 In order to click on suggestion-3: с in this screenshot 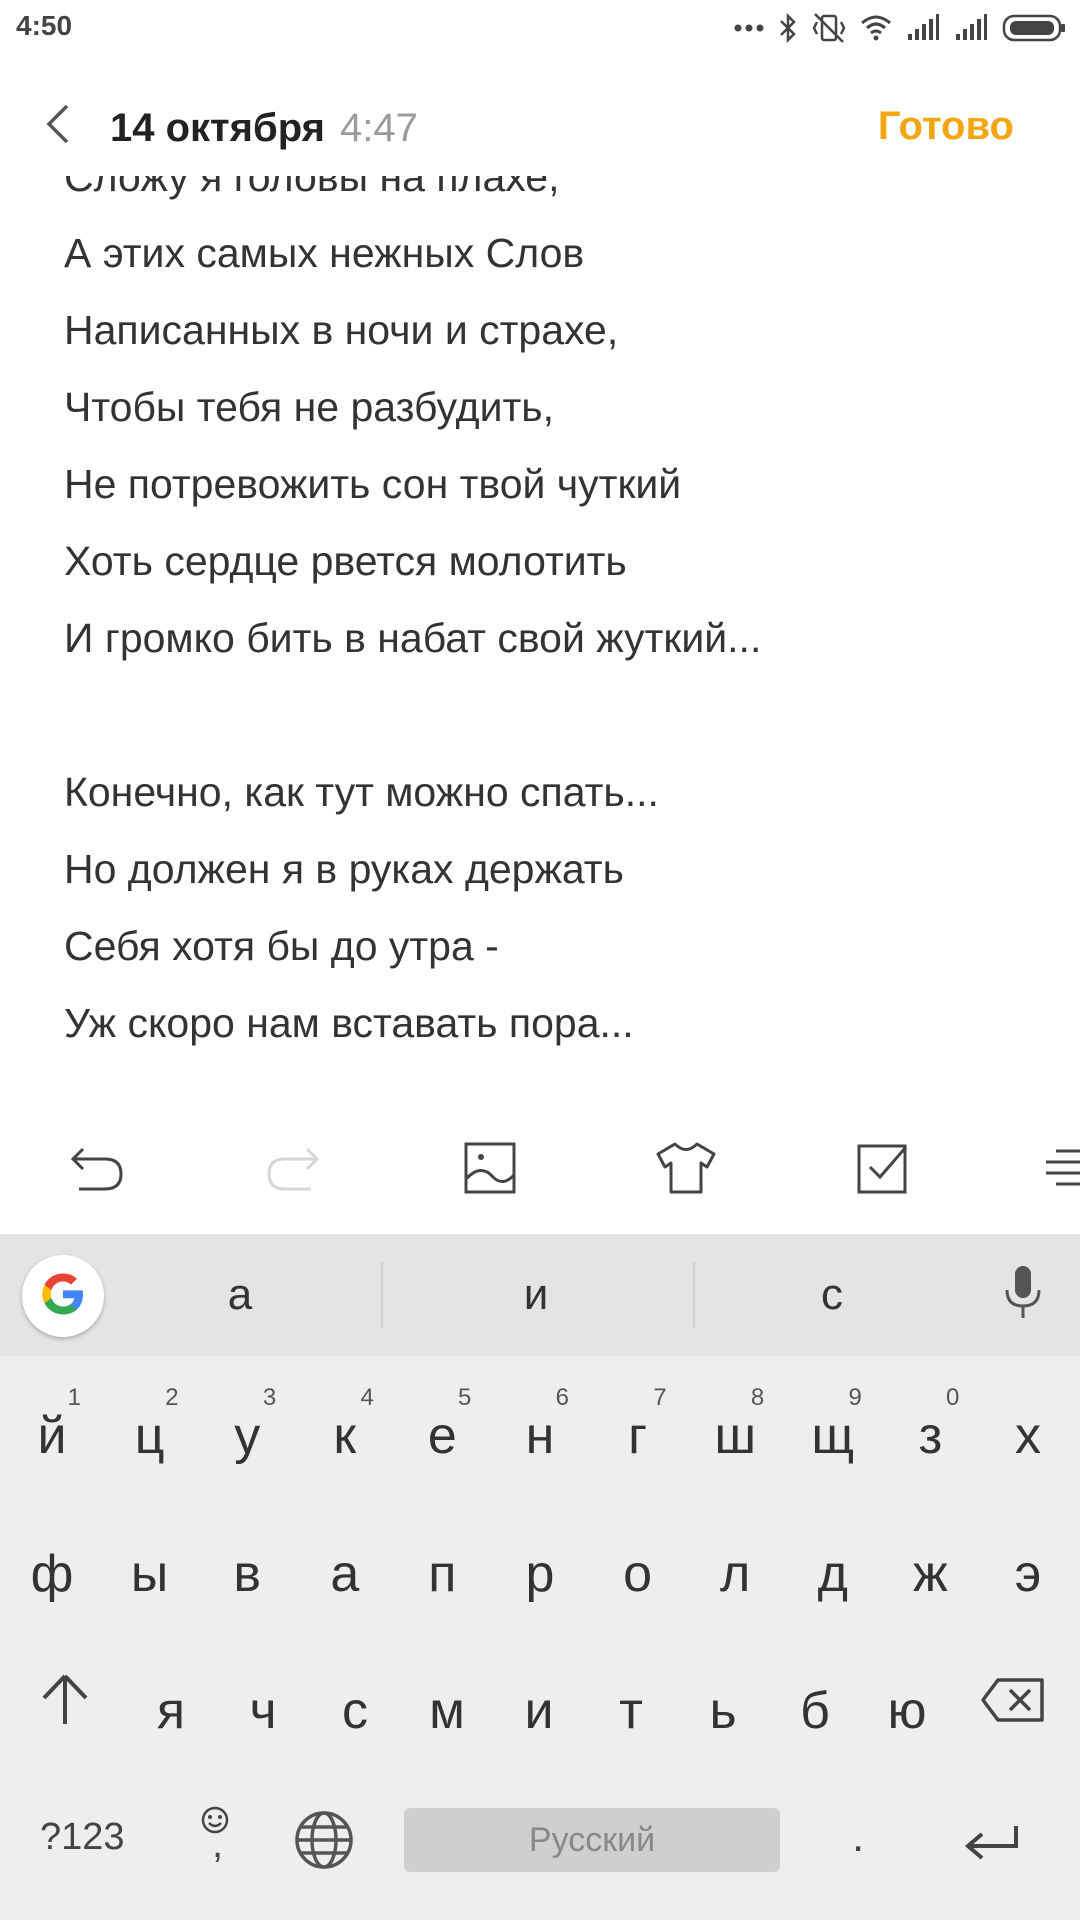, I will do `click(832, 1295)`.